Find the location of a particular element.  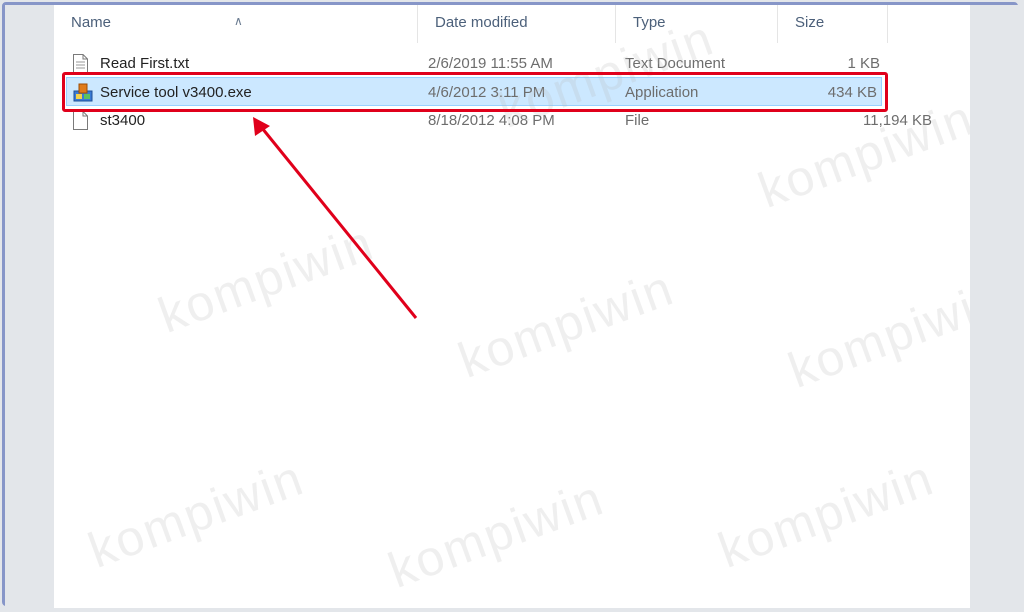

file-name: Read First.txt is located at coordinates (145, 63).